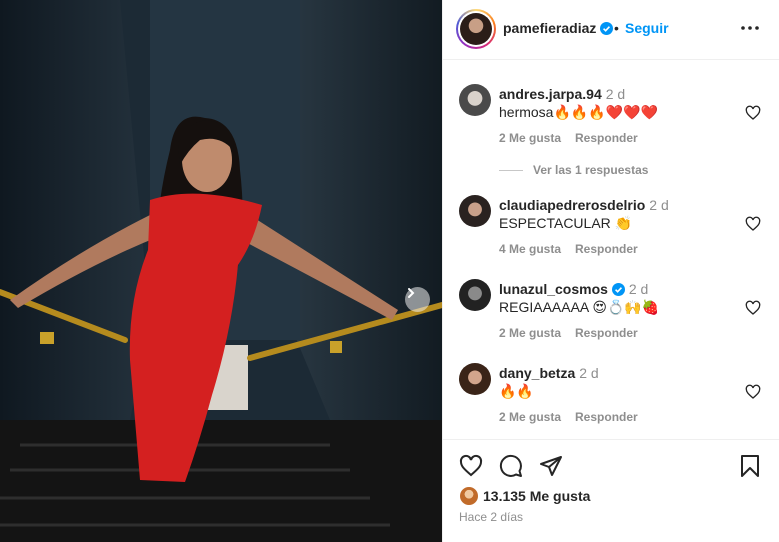 The image size is (779, 542). What do you see at coordinates (476, 29) in the screenshot?
I see `author-avatar` at bounding box center [476, 29].